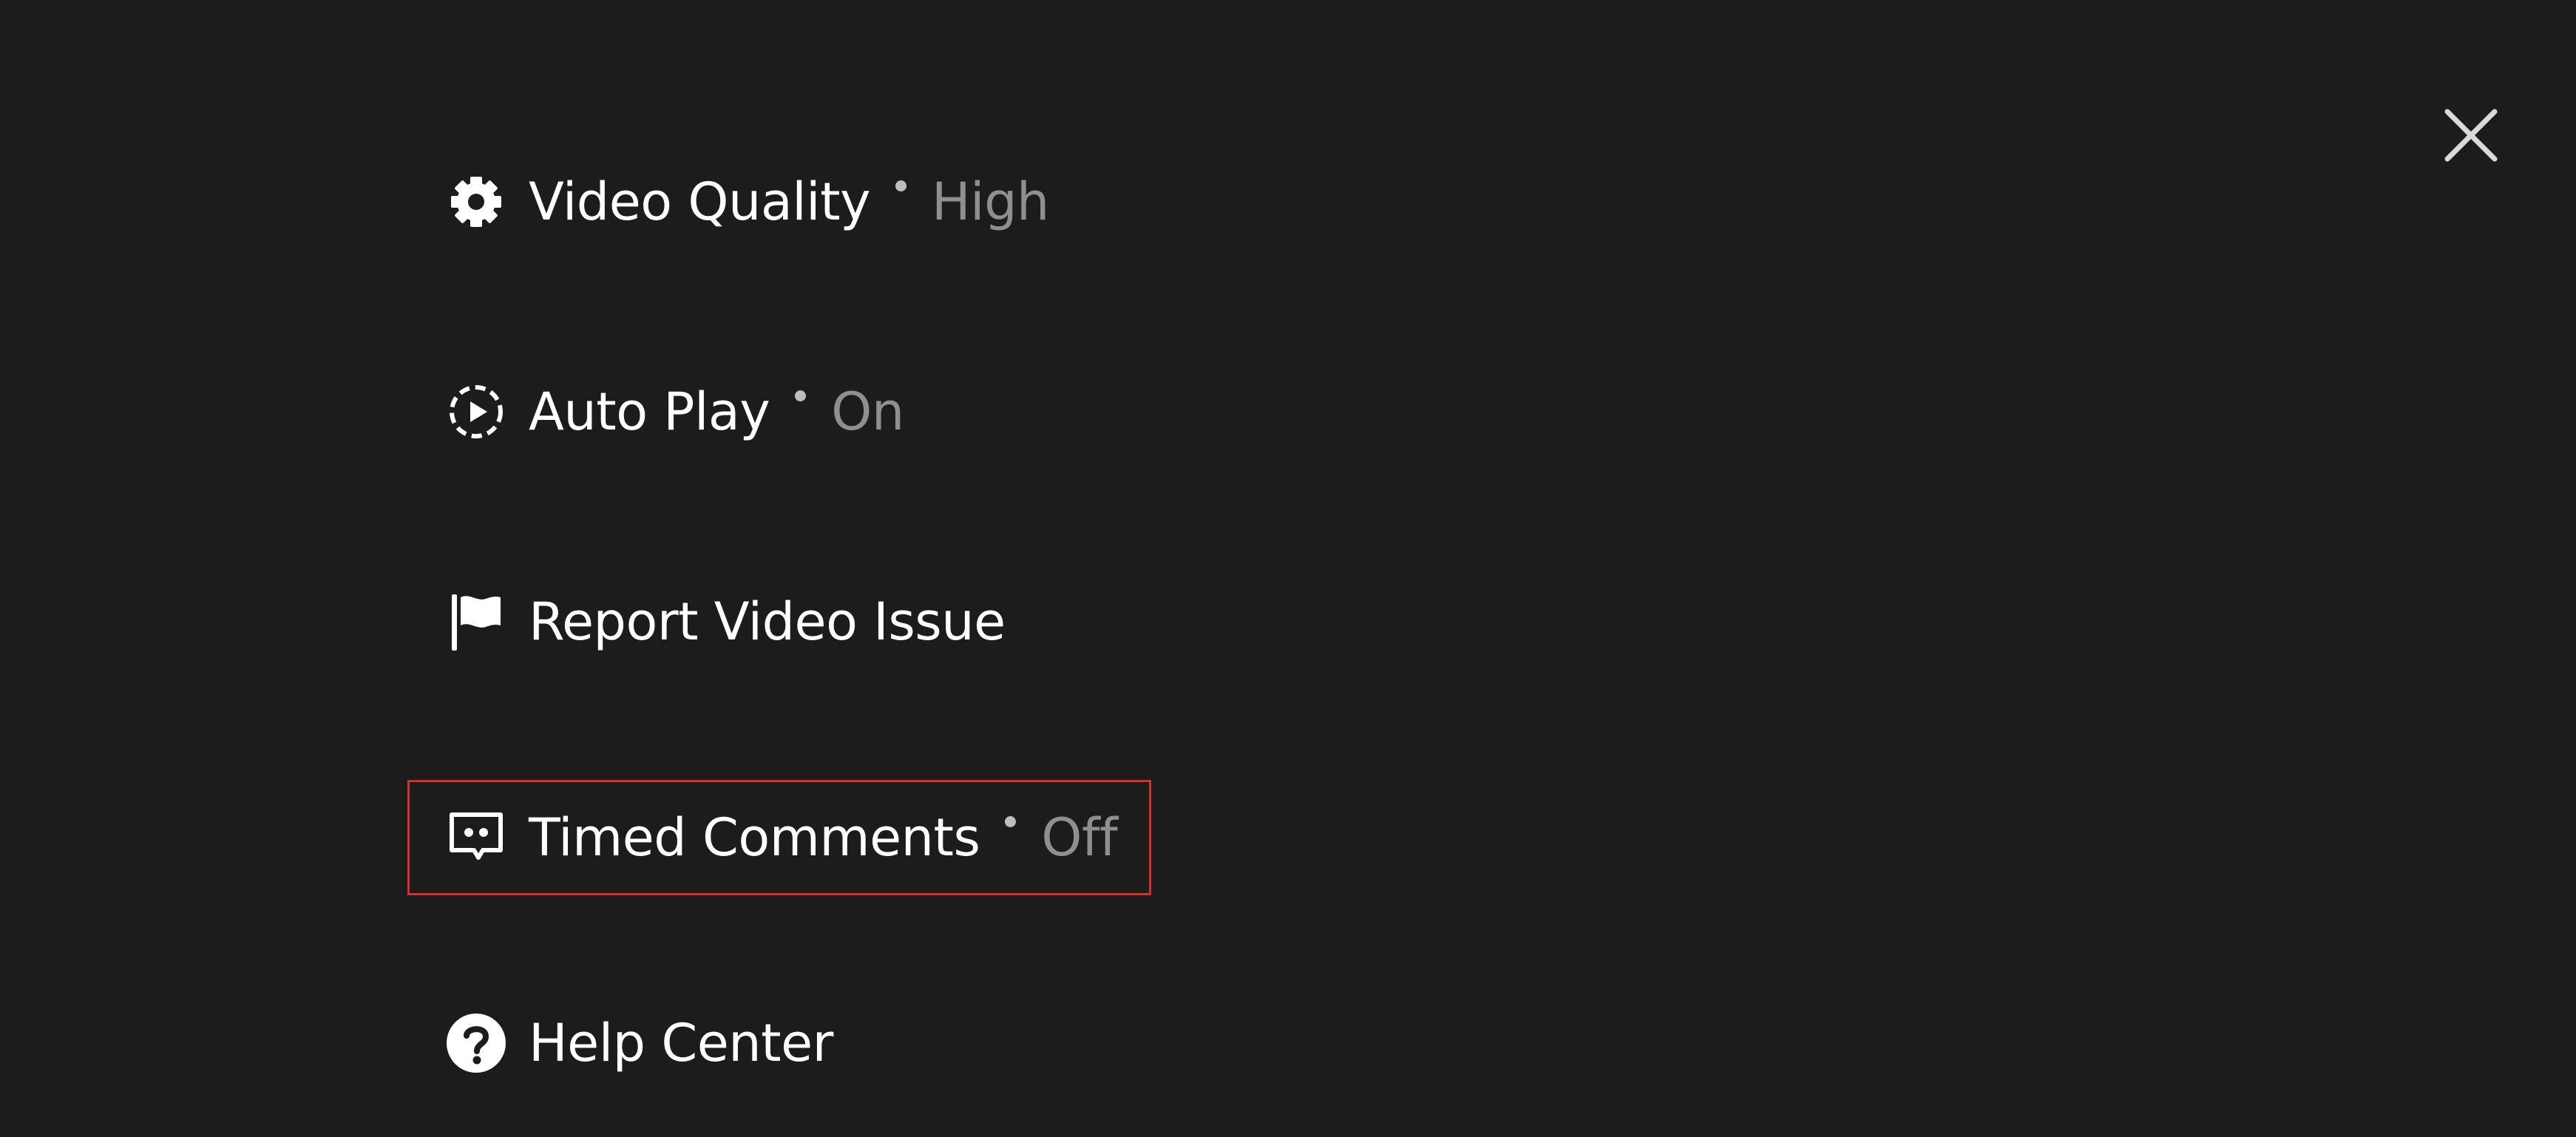  What do you see at coordinates (476, 1043) in the screenshot?
I see `help-icon` at bounding box center [476, 1043].